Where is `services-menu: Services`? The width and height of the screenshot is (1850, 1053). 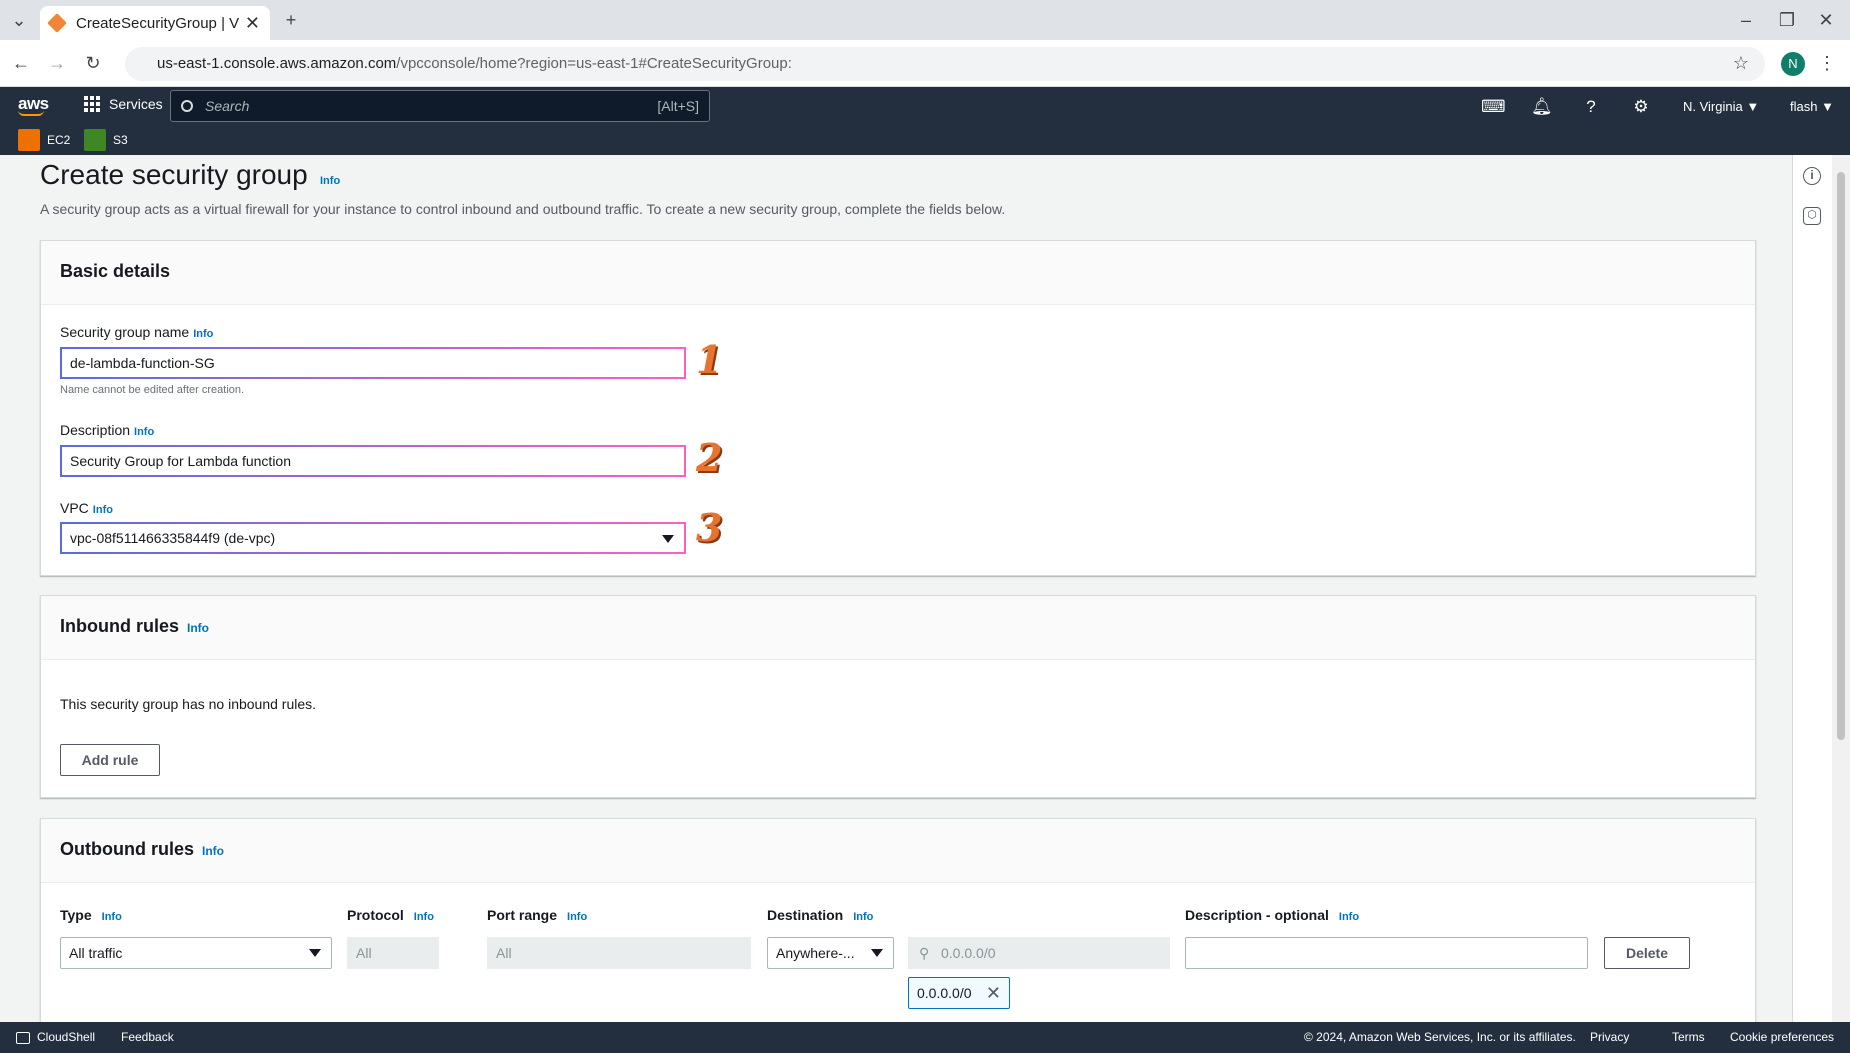
services-menu: Services is located at coordinates (123, 104).